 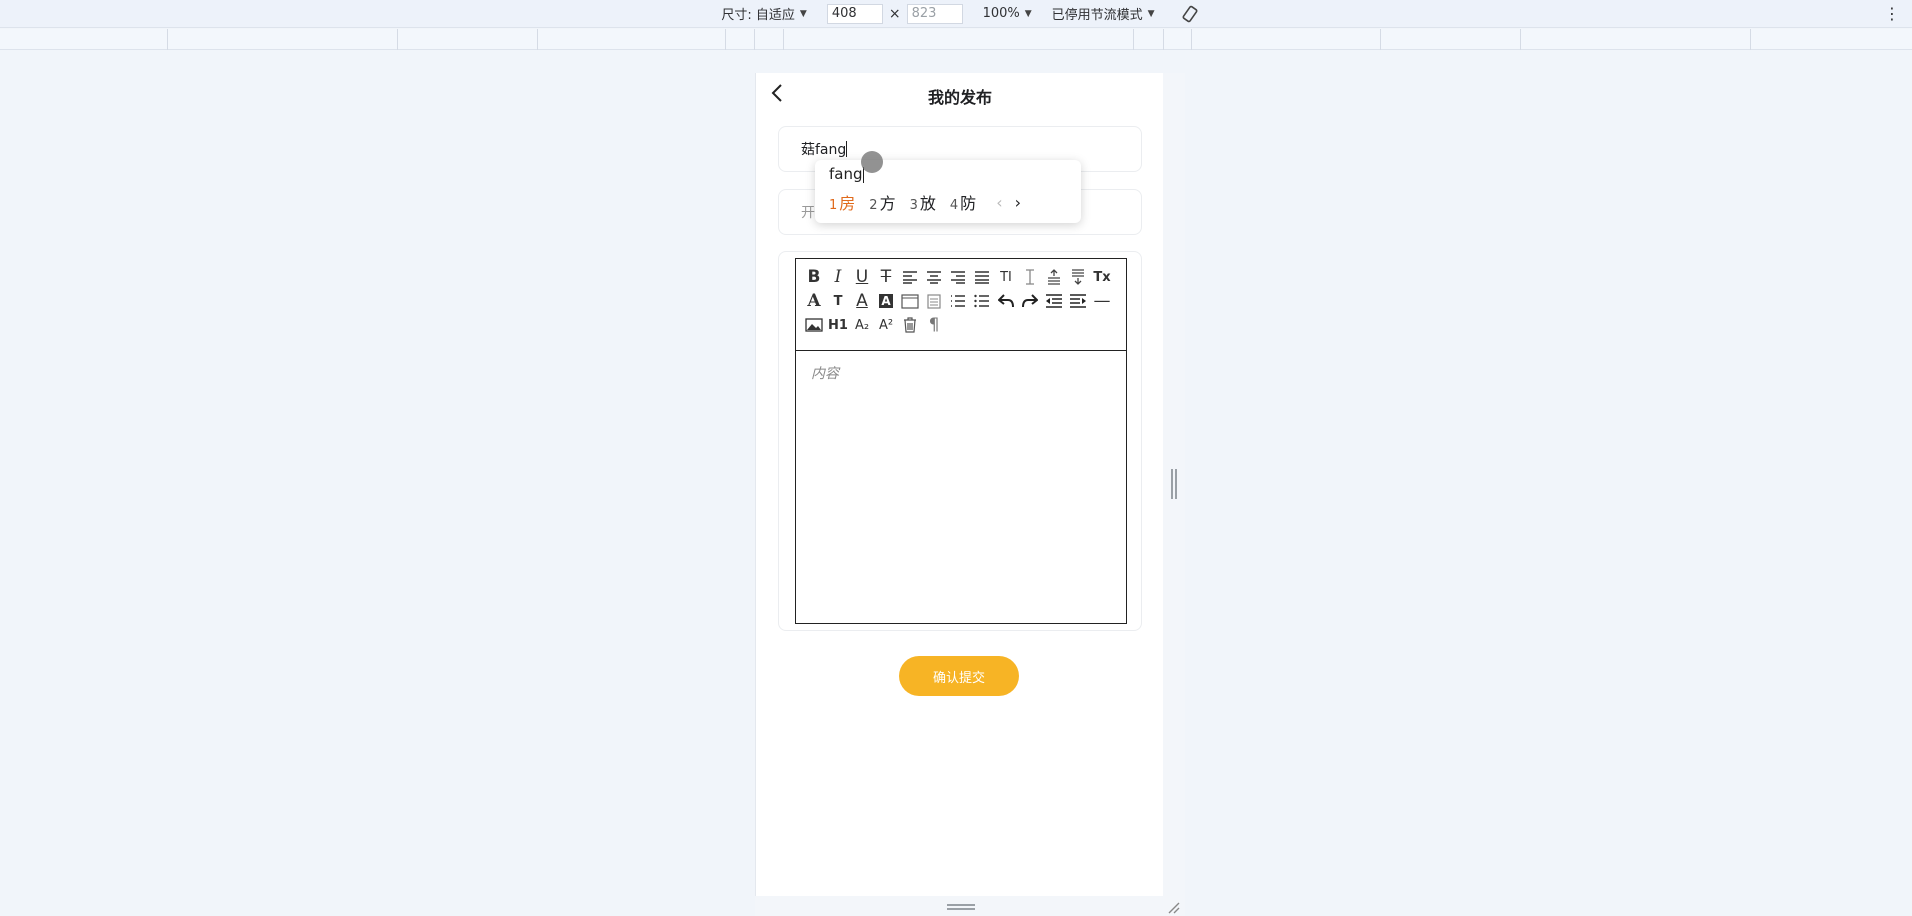 I want to click on text-cursor, so click(x=847, y=149).